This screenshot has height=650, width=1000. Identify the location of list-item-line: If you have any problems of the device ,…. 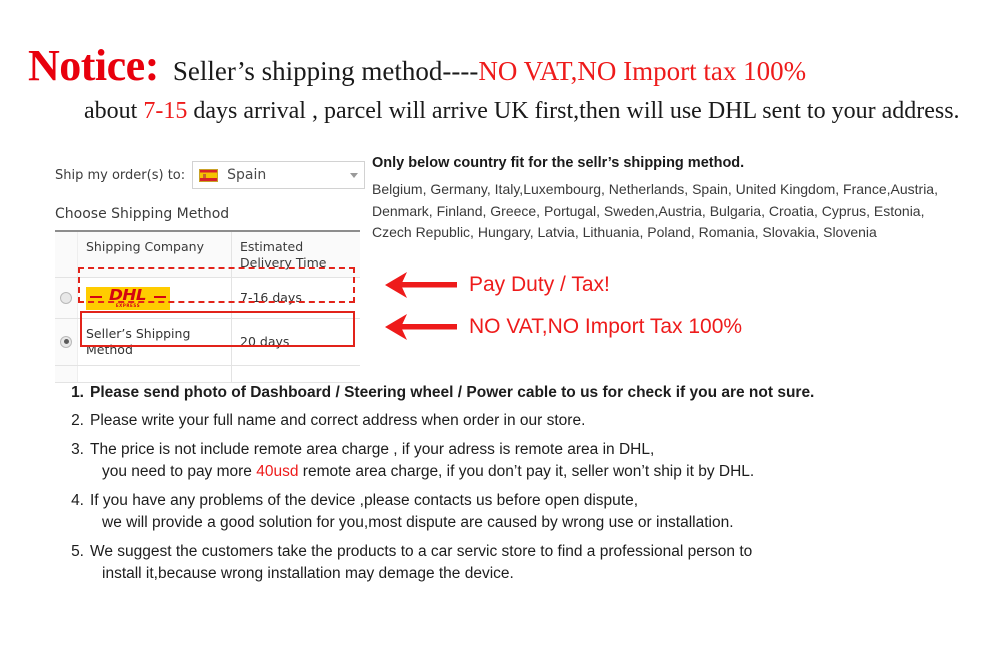
(364, 500).